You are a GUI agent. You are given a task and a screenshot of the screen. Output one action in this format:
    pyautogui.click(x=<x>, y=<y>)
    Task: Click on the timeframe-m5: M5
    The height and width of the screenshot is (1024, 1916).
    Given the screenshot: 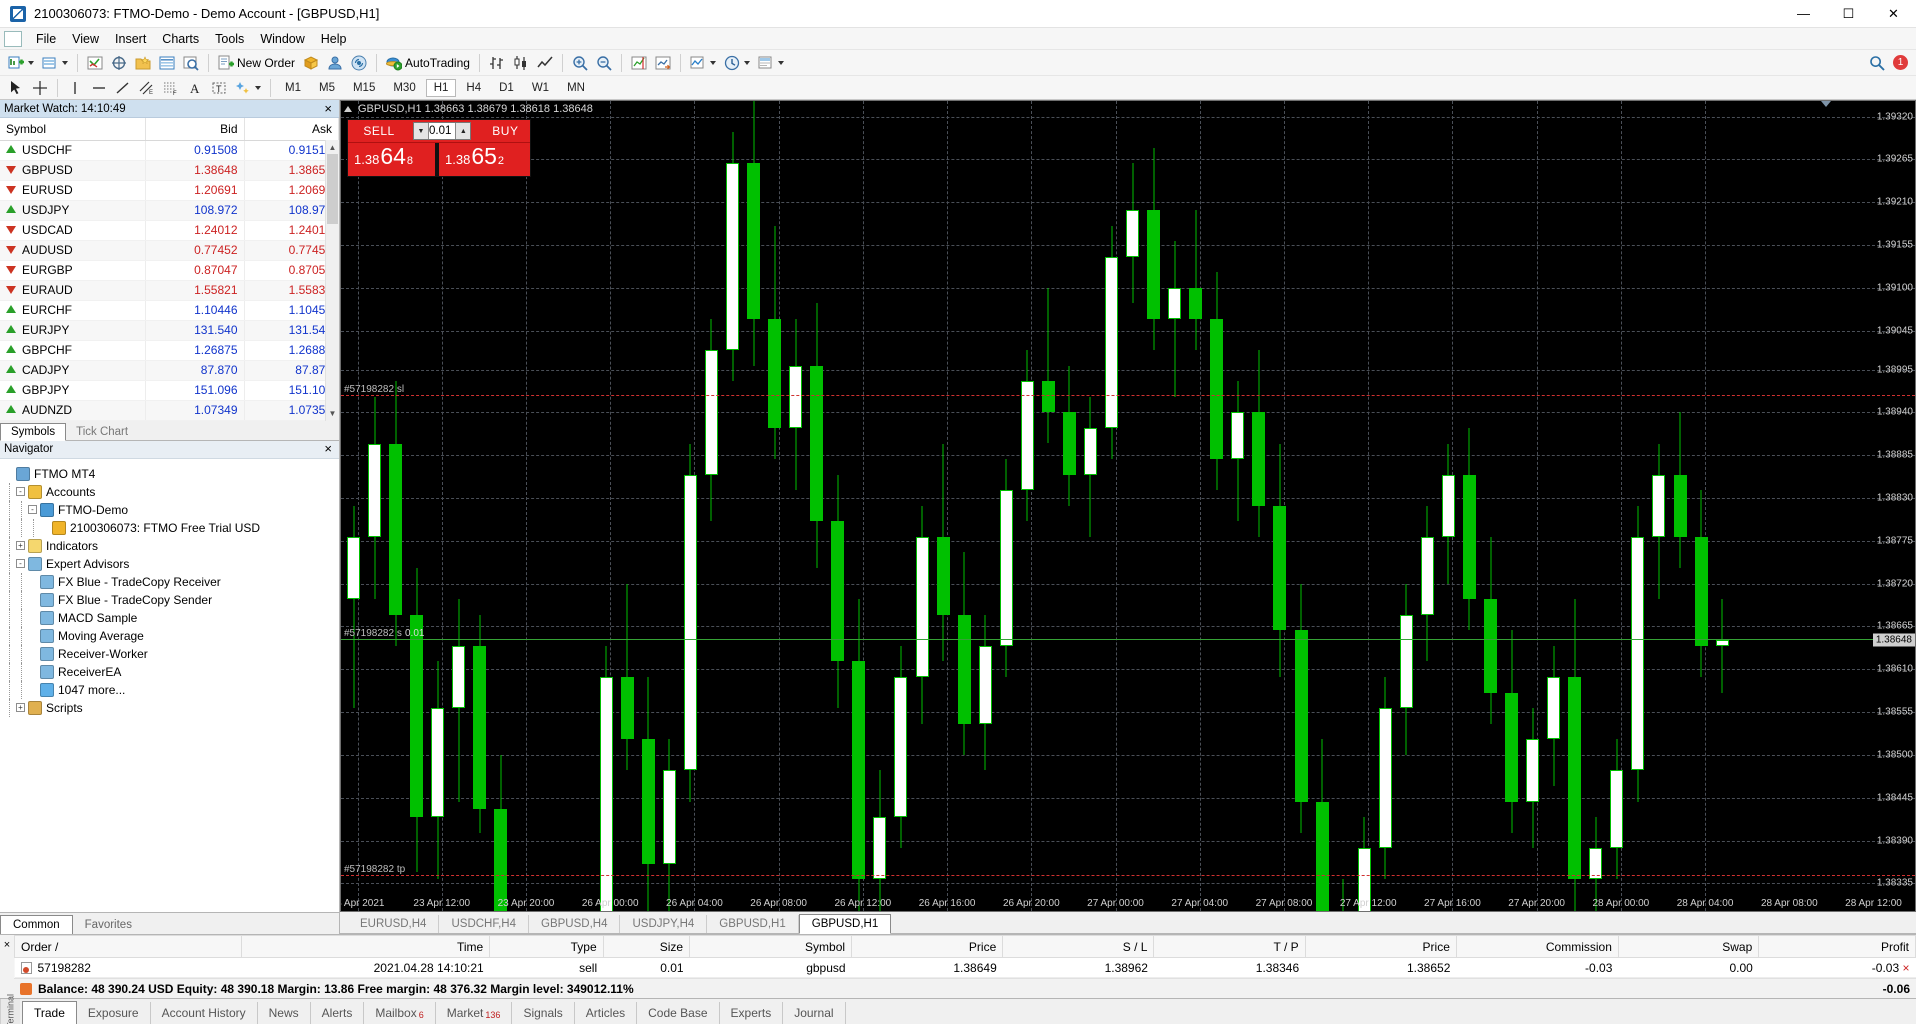 What is the action you would take?
    pyautogui.click(x=327, y=88)
    